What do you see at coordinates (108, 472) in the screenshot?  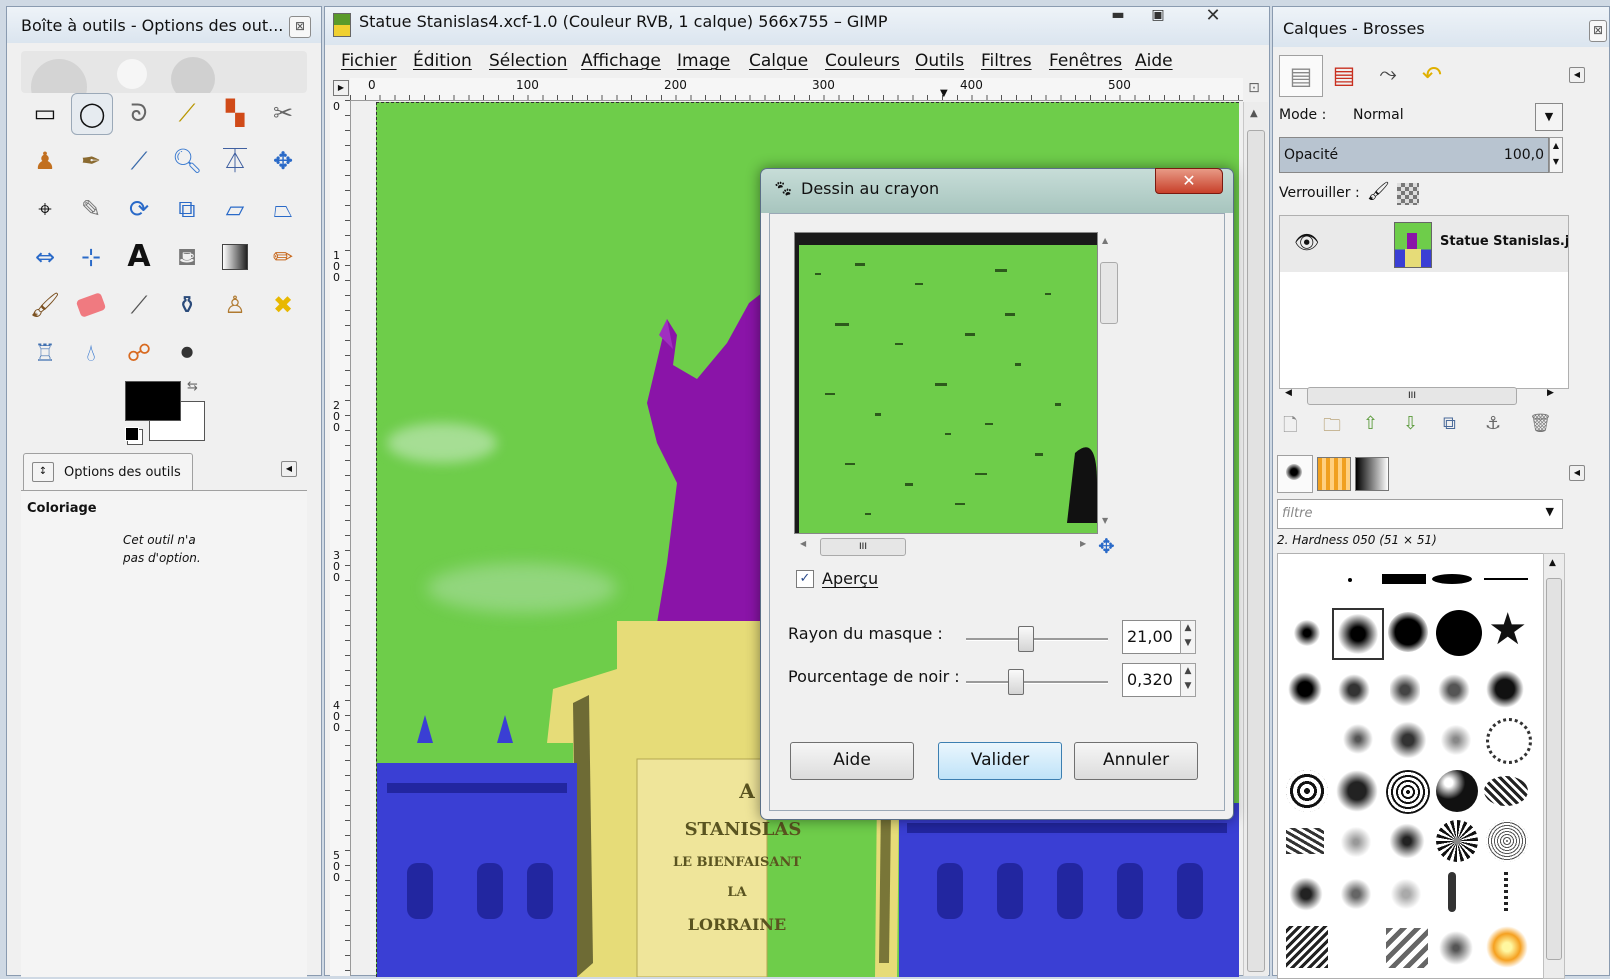 I see `tab-tool-options: ↕ Options des outils` at bounding box center [108, 472].